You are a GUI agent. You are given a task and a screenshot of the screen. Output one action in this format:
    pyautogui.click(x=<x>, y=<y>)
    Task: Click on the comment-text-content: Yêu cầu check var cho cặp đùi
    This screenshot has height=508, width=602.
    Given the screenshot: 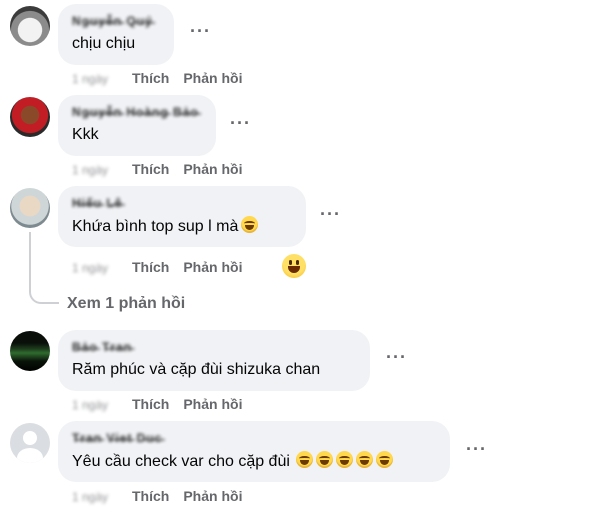 What is the action you would take?
    pyautogui.click(x=181, y=461)
    